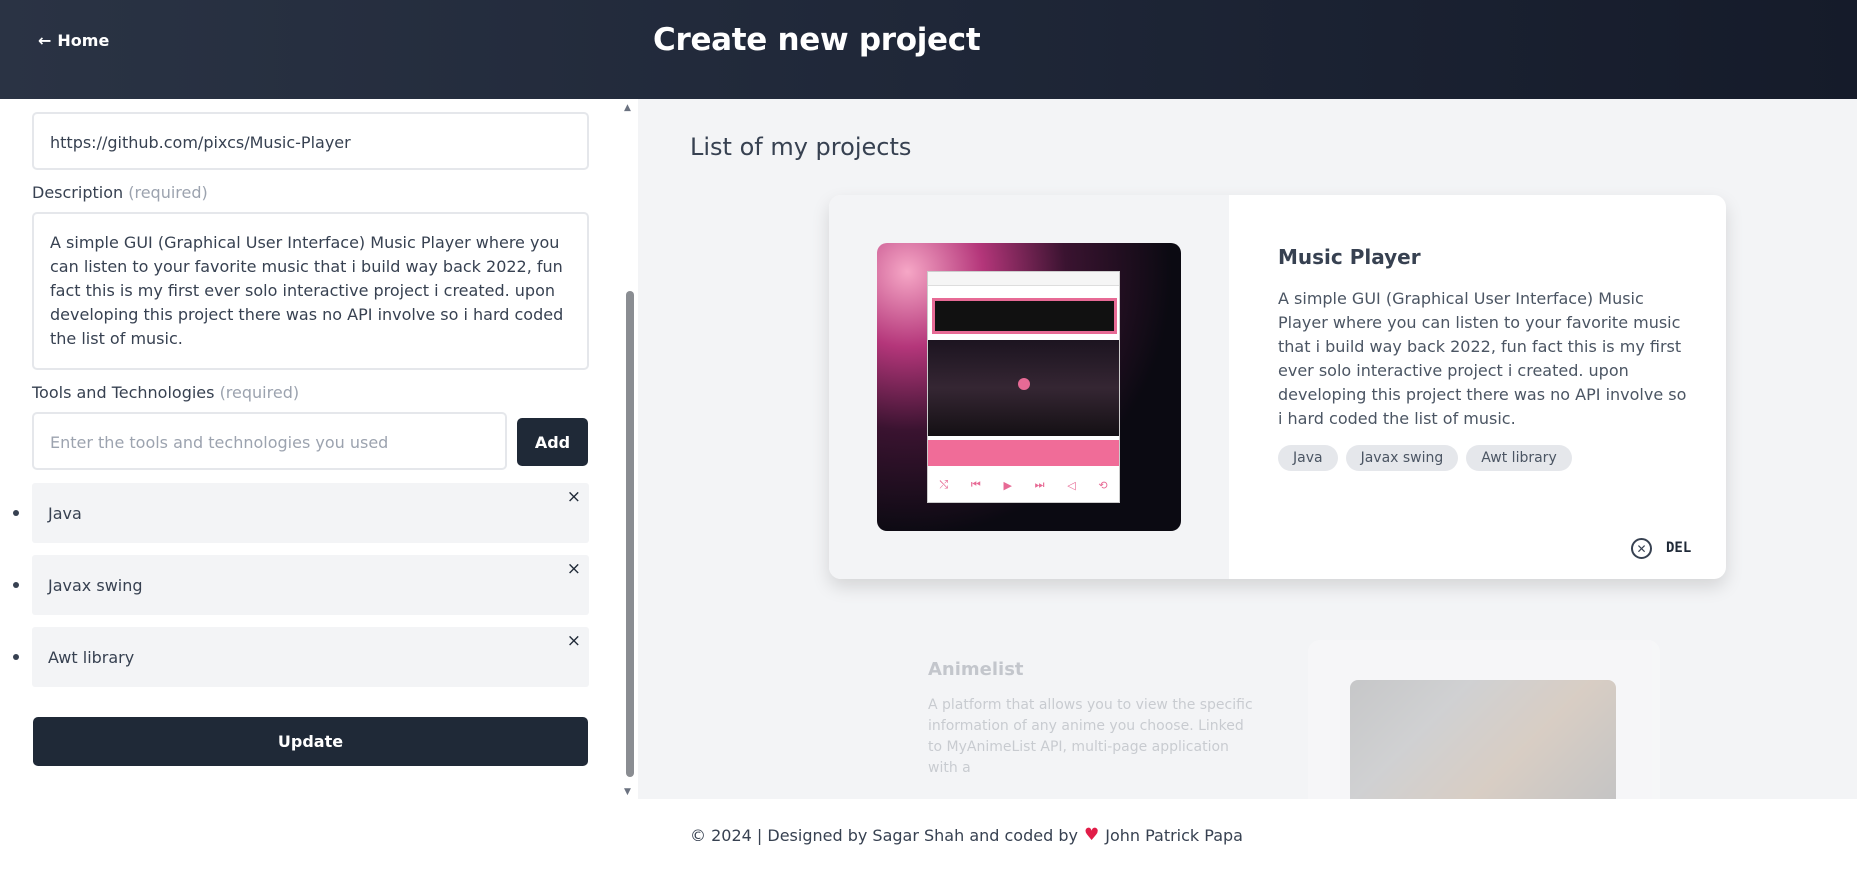 Image resolution: width=1857 pixels, height=889 pixels. I want to click on tool-list-item: Javax swing ×, so click(301, 585).